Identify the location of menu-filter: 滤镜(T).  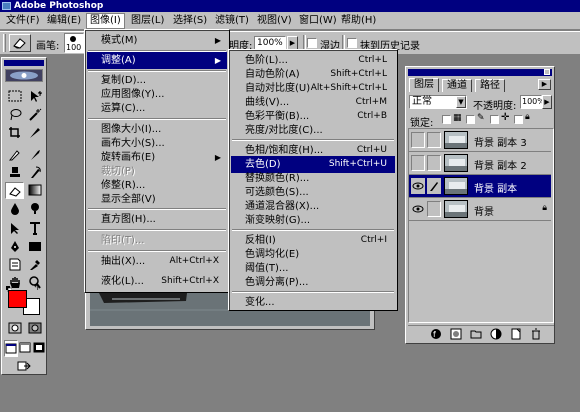
(232, 21).